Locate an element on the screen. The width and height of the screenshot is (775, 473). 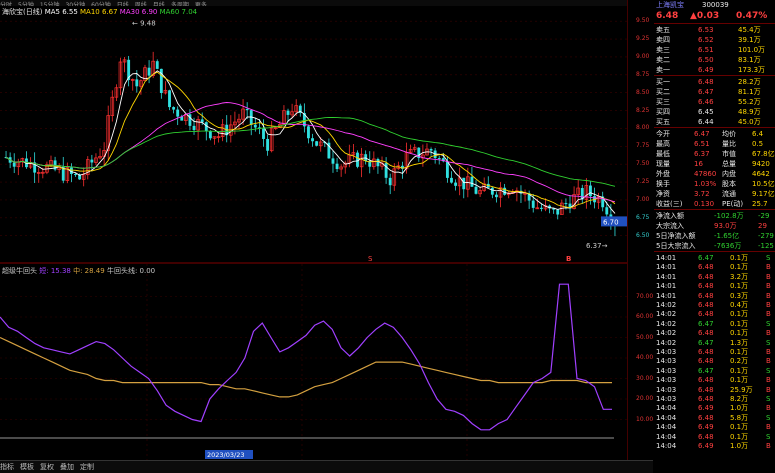
indicator-axis-label: 40.00 is located at coordinates (645, 357).